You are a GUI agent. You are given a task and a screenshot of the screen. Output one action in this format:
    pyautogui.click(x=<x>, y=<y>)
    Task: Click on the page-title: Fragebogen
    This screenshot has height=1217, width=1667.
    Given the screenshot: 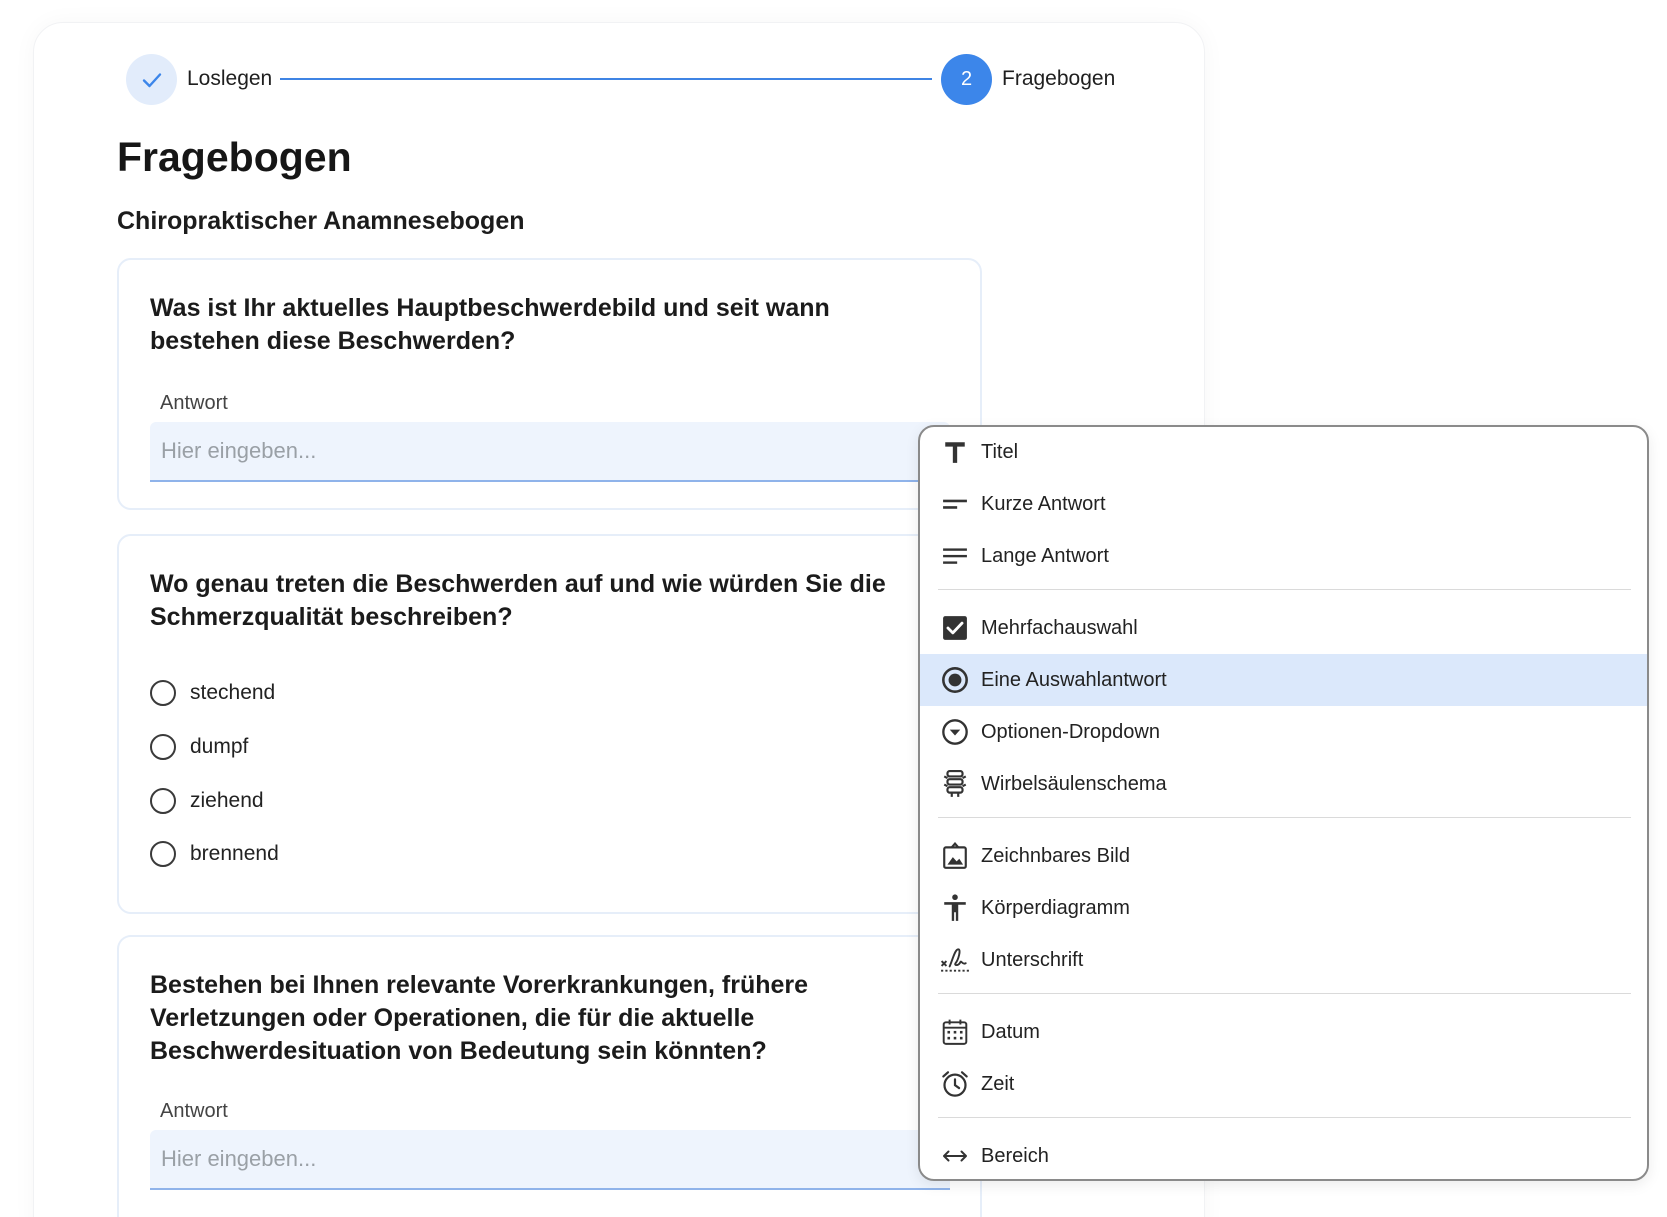 What is the action you would take?
    pyautogui.click(x=234, y=157)
    